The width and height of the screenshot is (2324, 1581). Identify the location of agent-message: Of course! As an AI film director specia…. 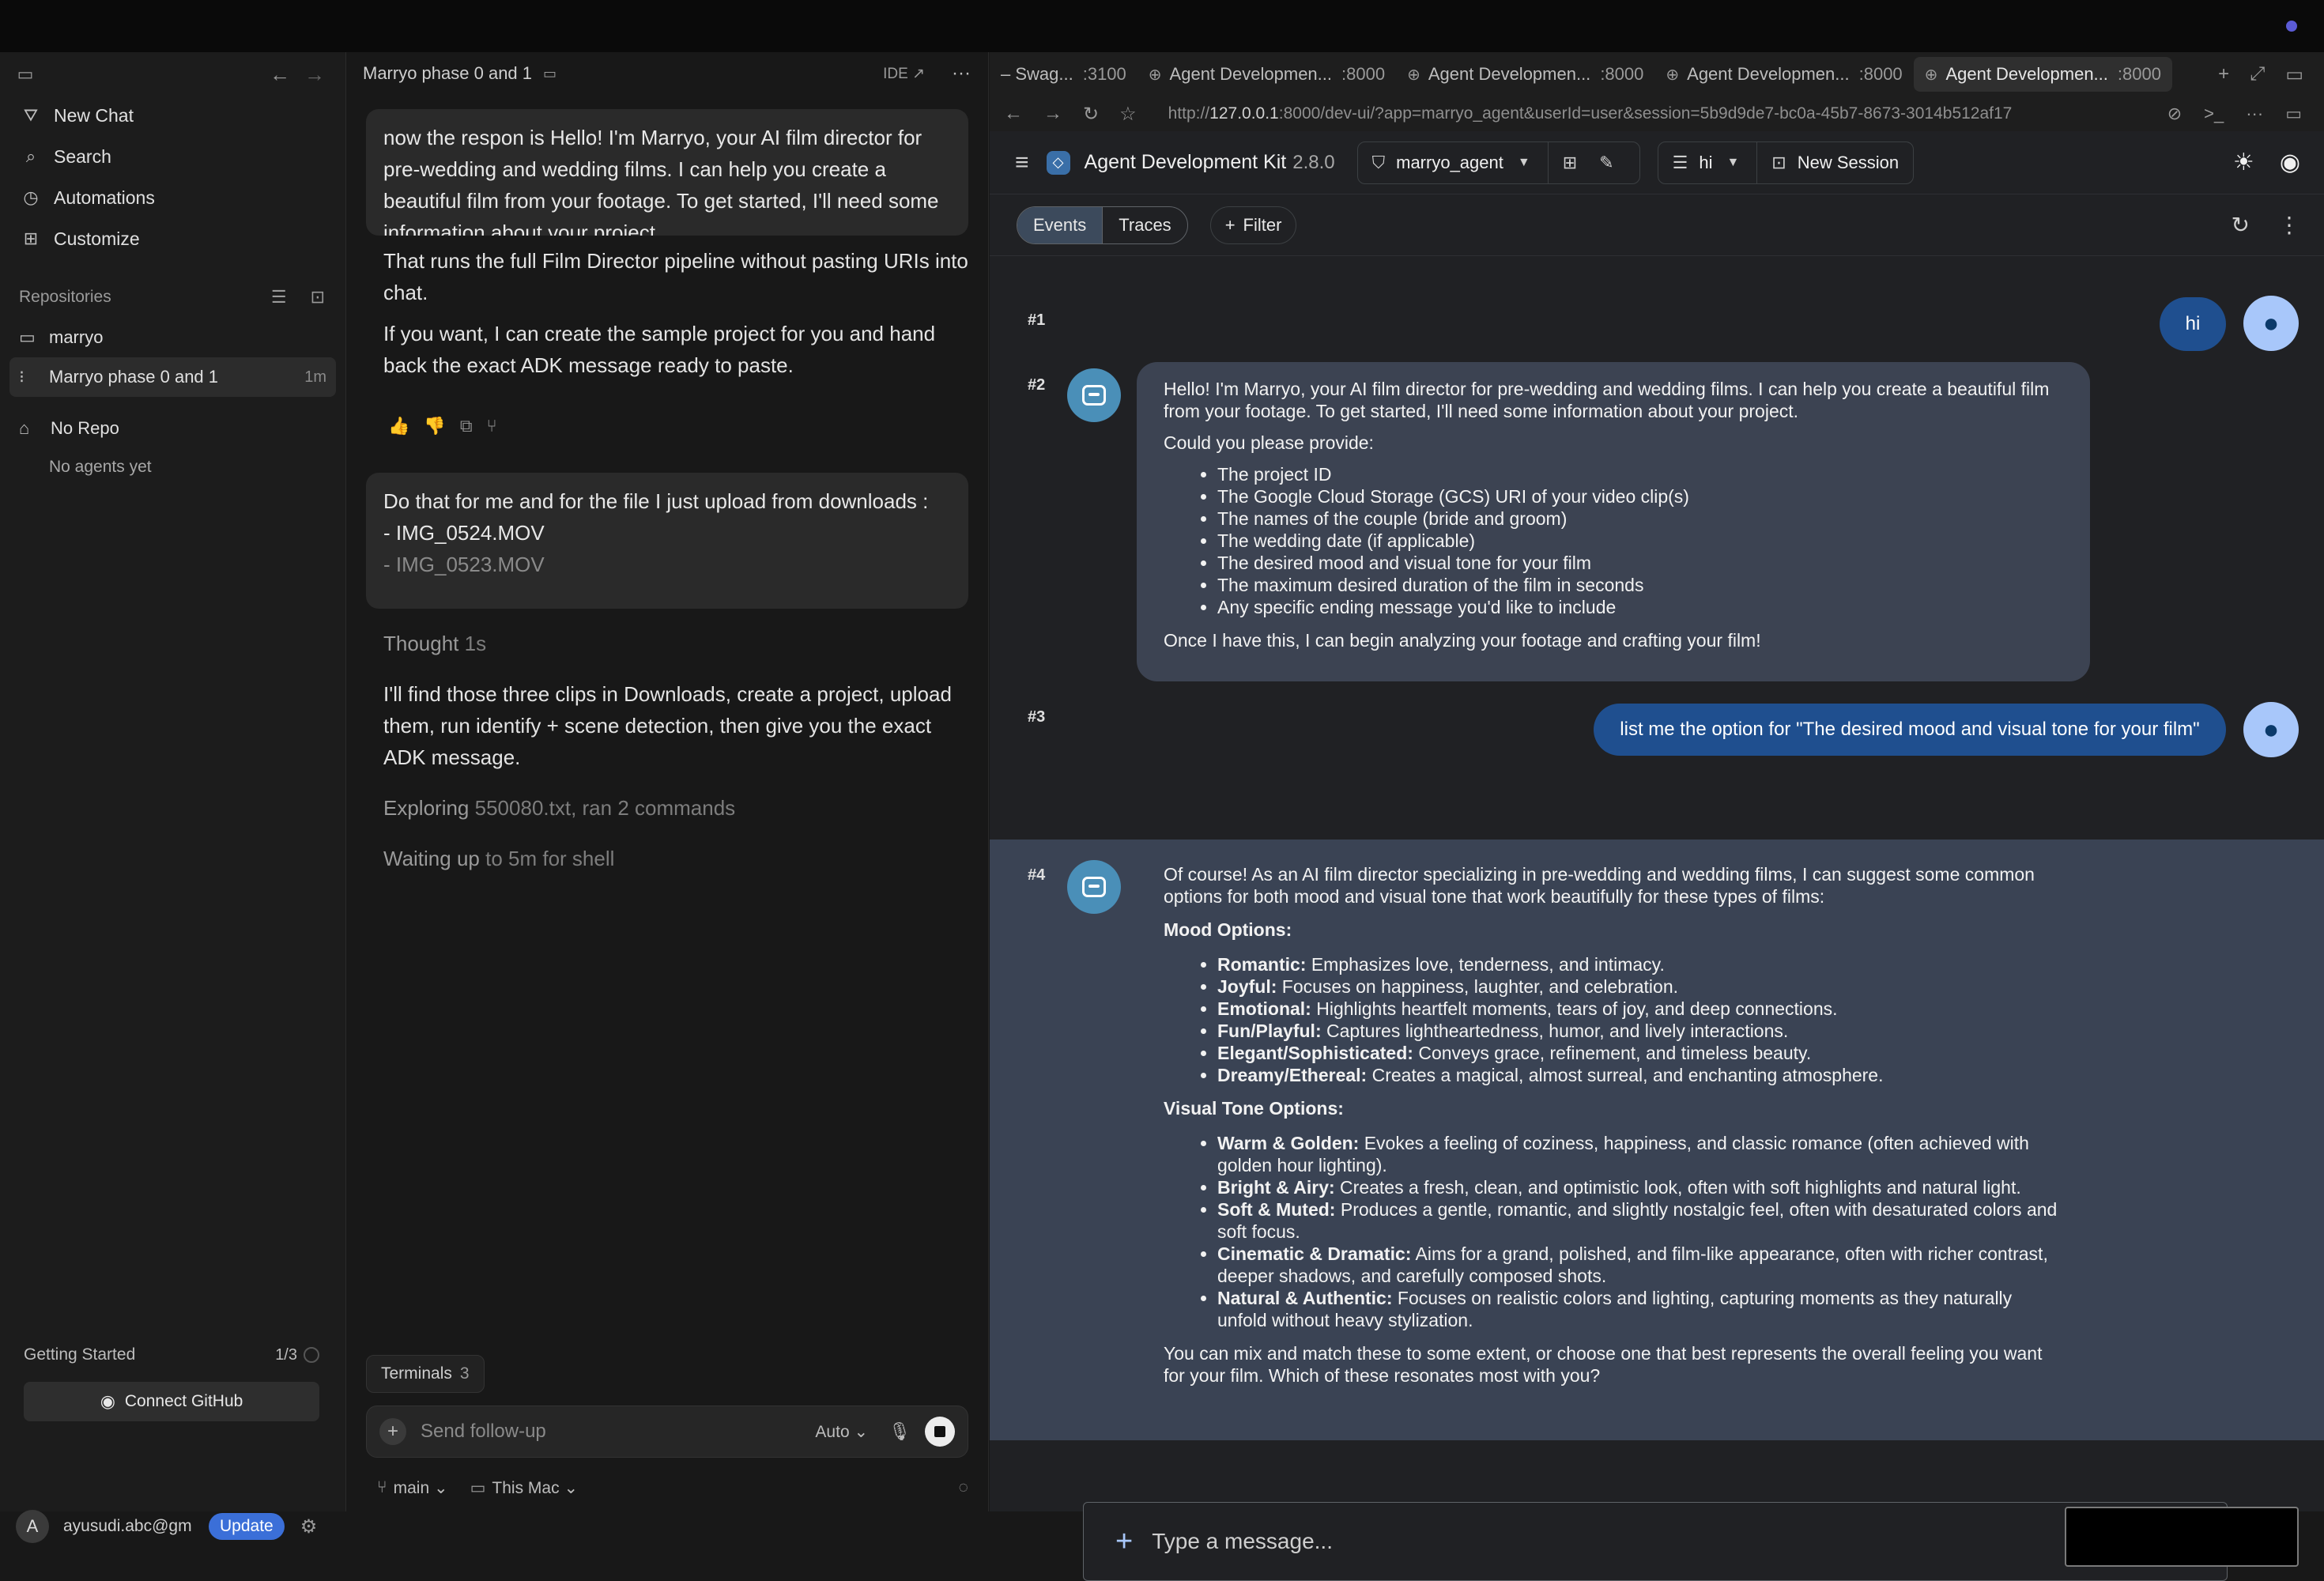
(1613, 1129).